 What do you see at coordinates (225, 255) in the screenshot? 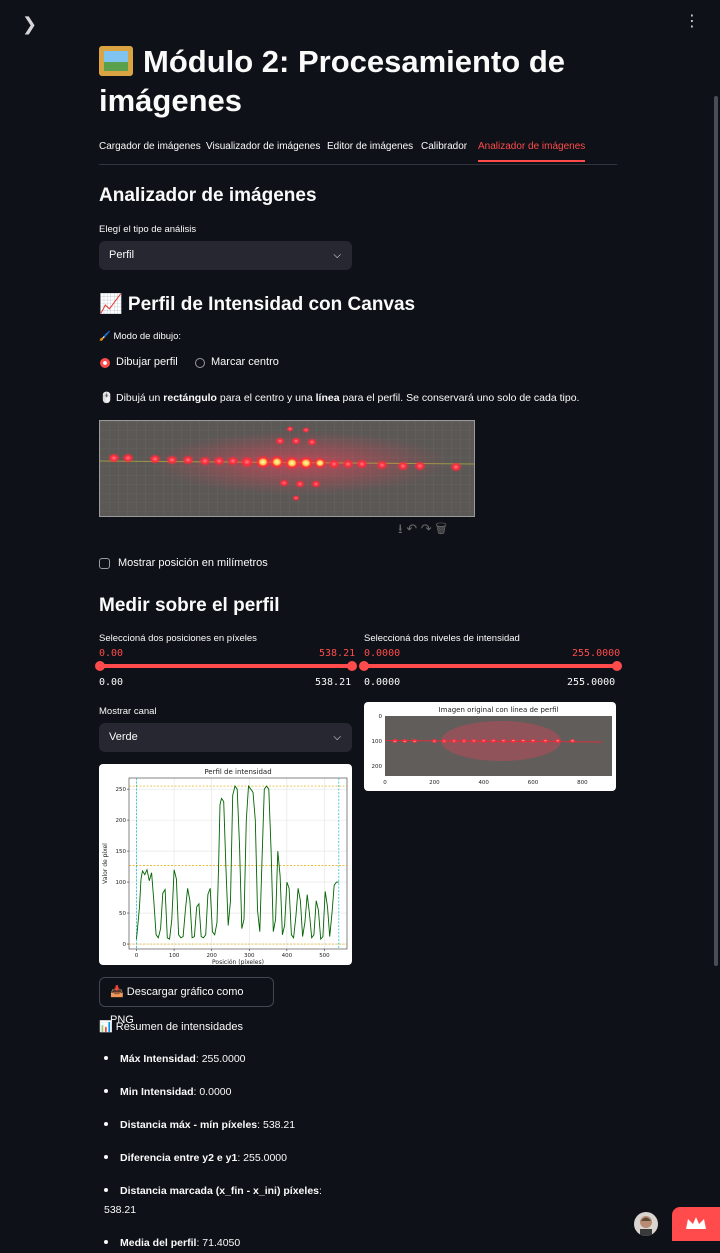
I see `analysis-type-select: Perfil ⌵` at bounding box center [225, 255].